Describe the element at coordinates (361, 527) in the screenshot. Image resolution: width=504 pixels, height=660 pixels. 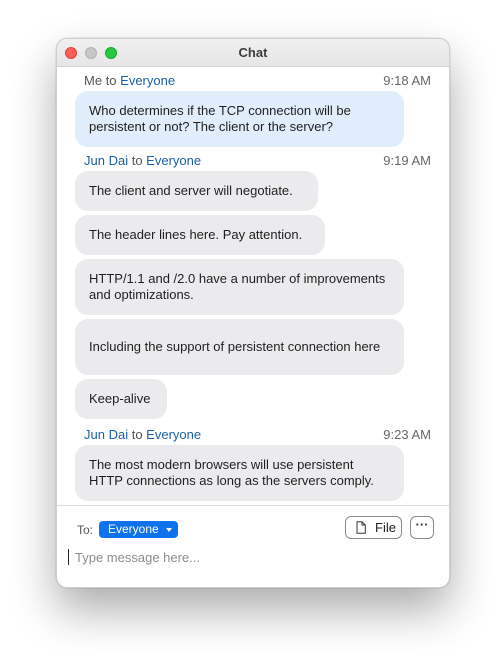
I see `file-icon` at that location.